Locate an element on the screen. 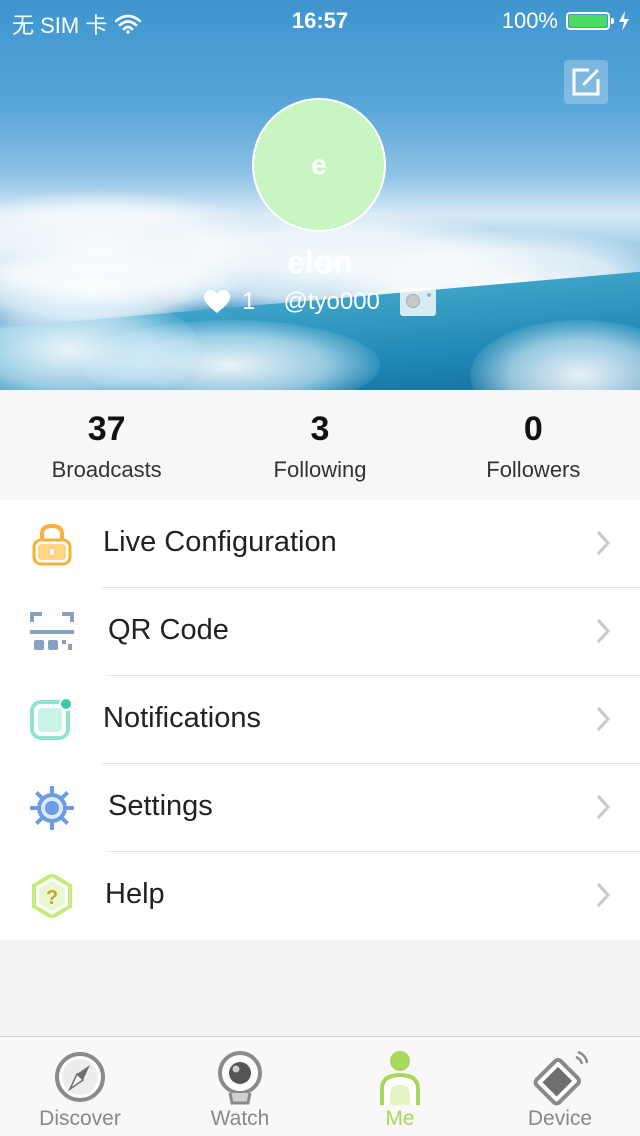  menu-item-label: Help is located at coordinates (135, 894).